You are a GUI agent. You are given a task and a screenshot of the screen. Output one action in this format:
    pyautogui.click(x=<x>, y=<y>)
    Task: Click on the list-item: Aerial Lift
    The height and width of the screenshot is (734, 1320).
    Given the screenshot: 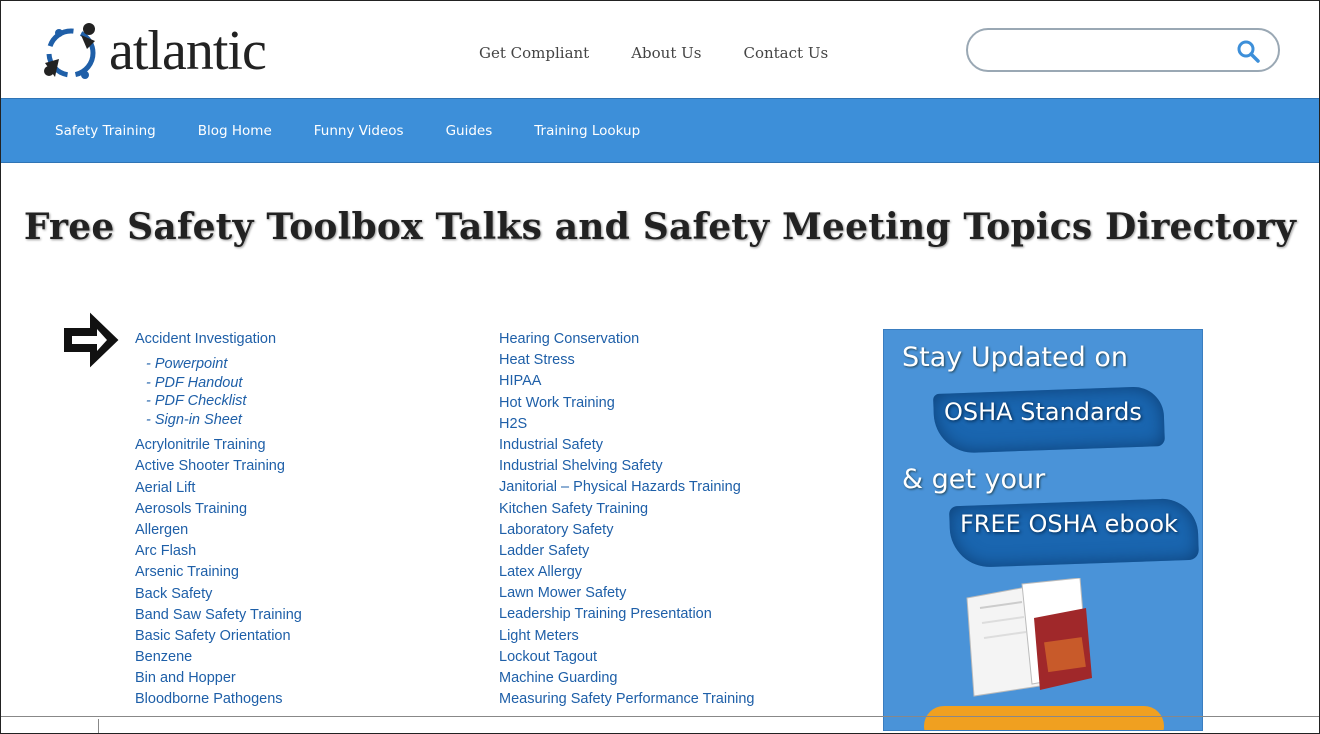 What is the action you would take?
    pyautogui.click(x=218, y=488)
    